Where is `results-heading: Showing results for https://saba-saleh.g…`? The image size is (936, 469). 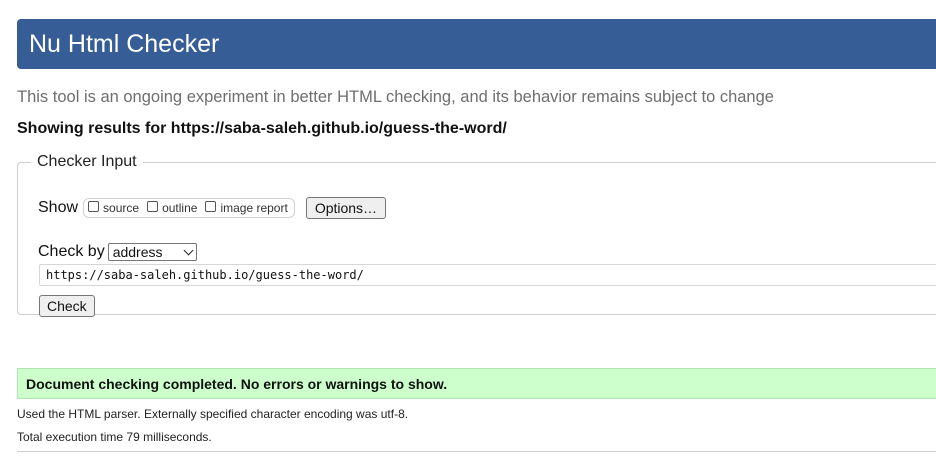
results-heading: Showing results for https://saba-saleh.g… is located at coordinates (262, 128).